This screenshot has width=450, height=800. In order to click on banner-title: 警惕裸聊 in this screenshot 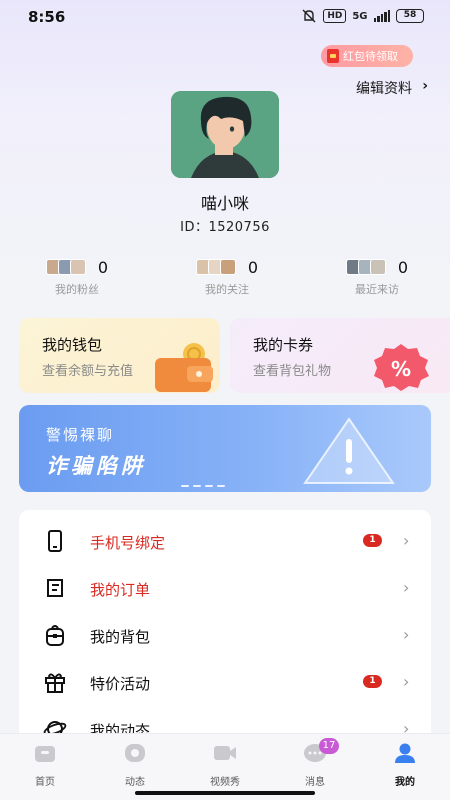, I will do `click(80, 435)`.